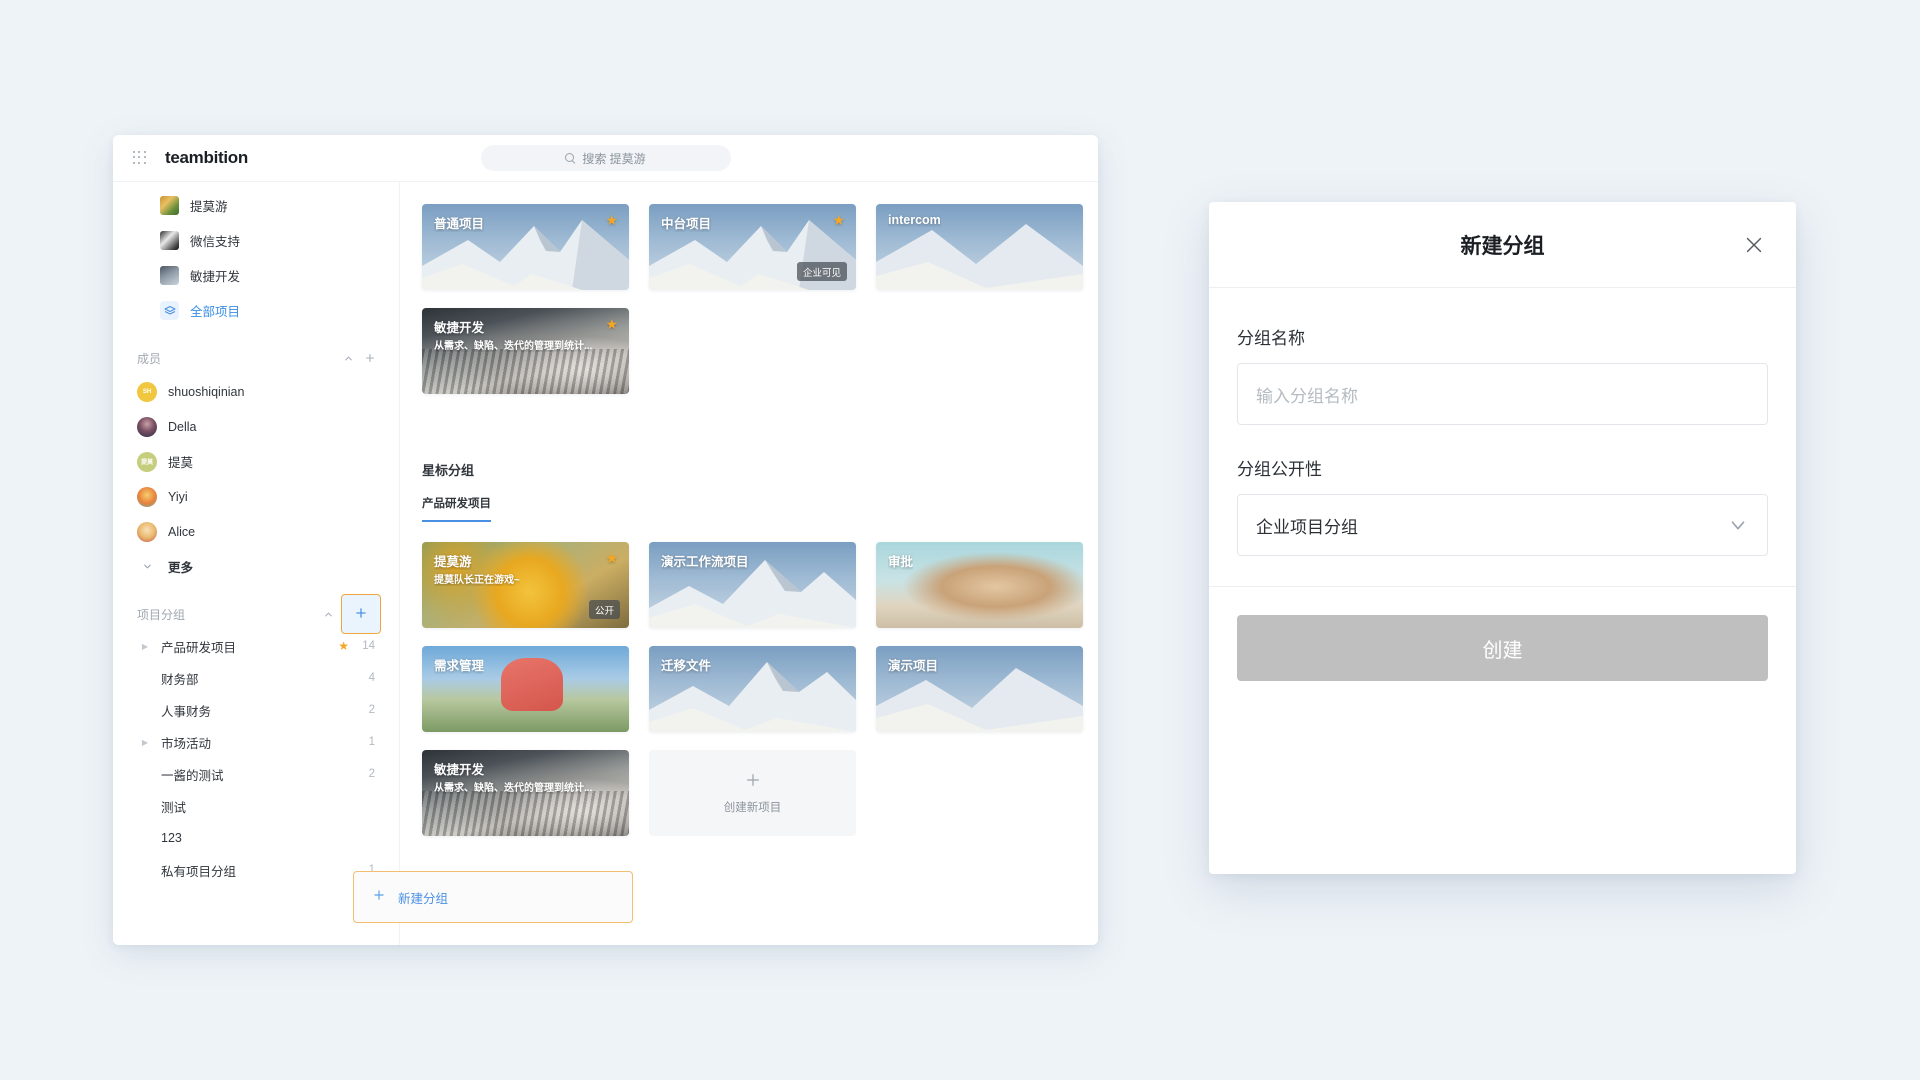 Image resolution: width=1920 pixels, height=1080 pixels. I want to click on sidebar-member-della: Della, so click(256, 426).